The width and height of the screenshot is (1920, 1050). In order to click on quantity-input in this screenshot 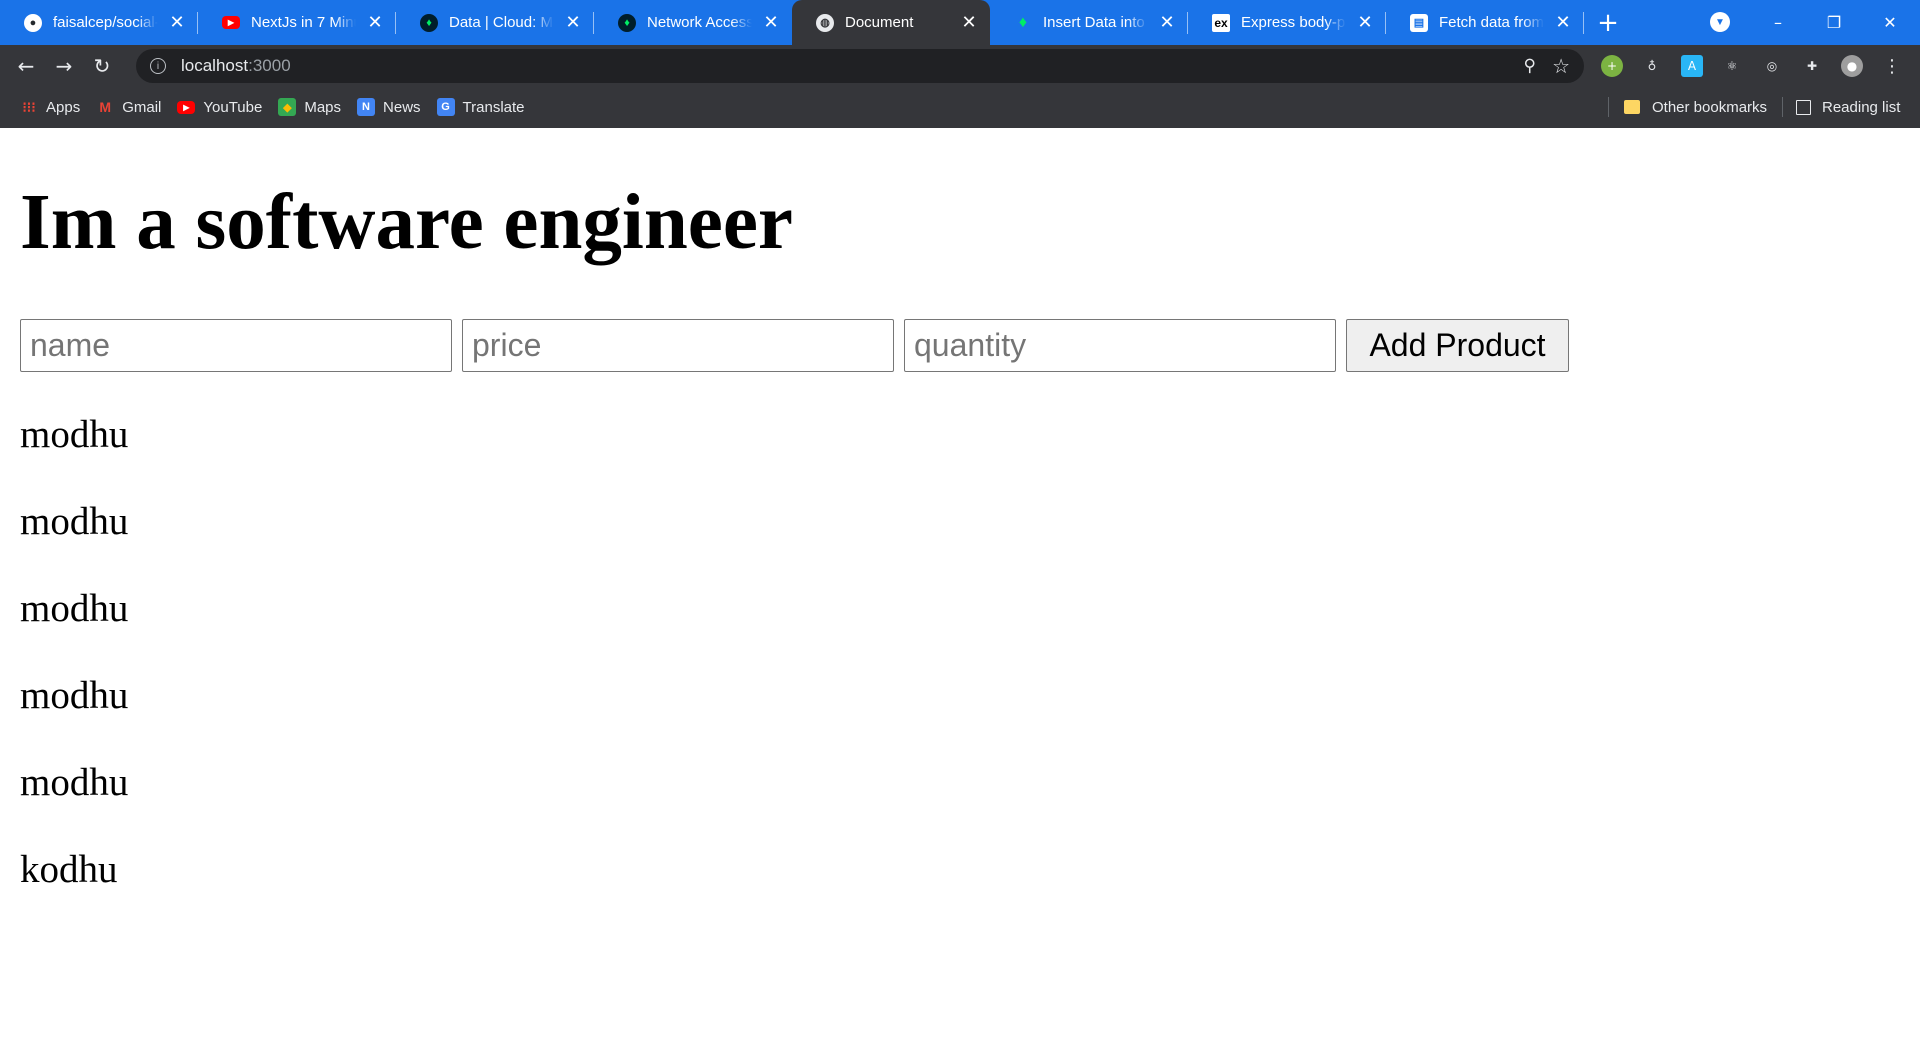, I will do `click(1120, 345)`.